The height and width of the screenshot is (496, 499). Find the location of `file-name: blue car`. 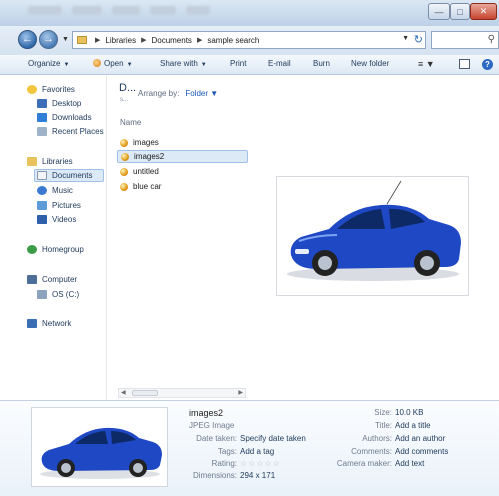

file-name: blue car is located at coordinates (147, 186).